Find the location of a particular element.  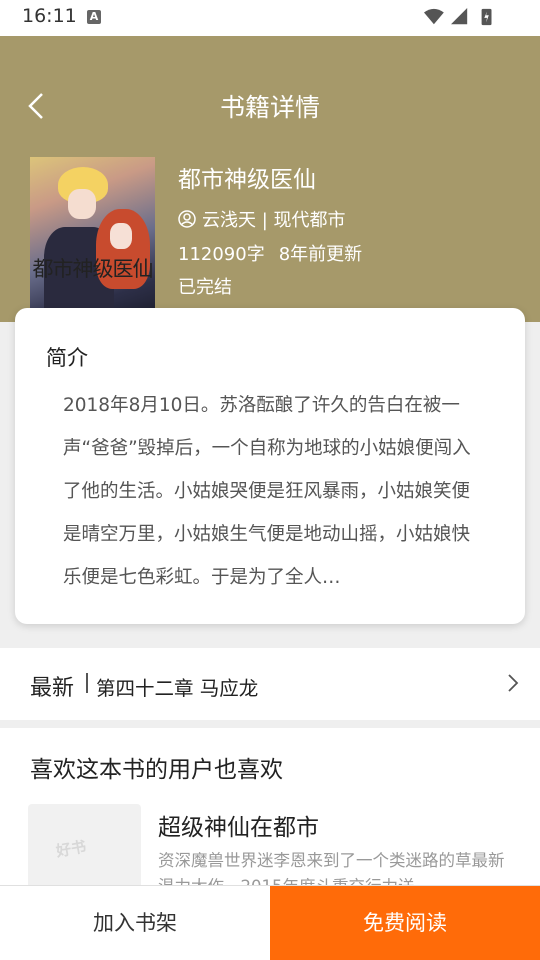

signal-icon is located at coordinates (459, 16).